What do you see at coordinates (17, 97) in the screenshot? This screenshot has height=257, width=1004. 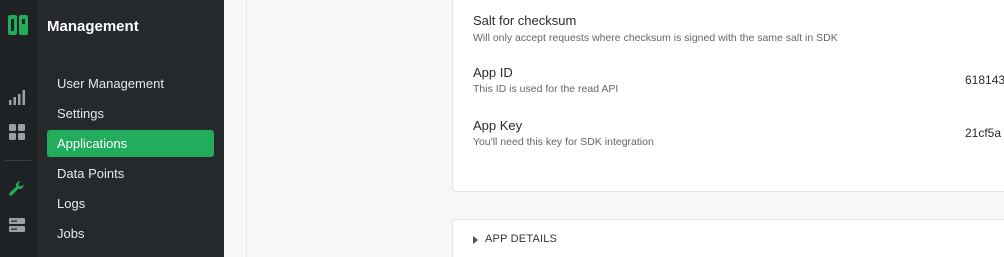 I see `analytics-icon` at bounding box center [17, 97].